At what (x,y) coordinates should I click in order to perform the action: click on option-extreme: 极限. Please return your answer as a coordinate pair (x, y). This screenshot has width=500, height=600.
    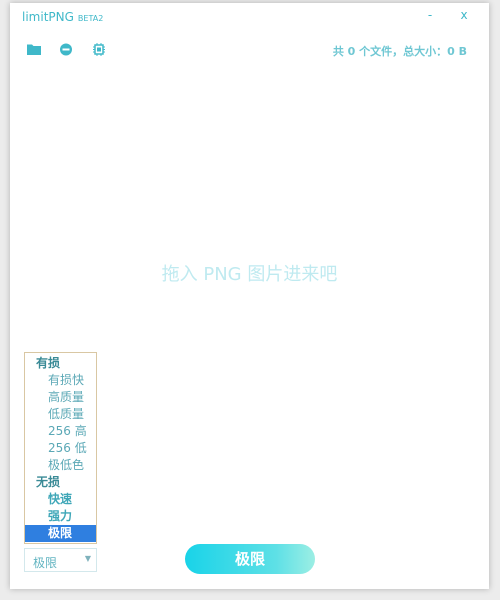
    Looking at the image, I should click on (60, 533).